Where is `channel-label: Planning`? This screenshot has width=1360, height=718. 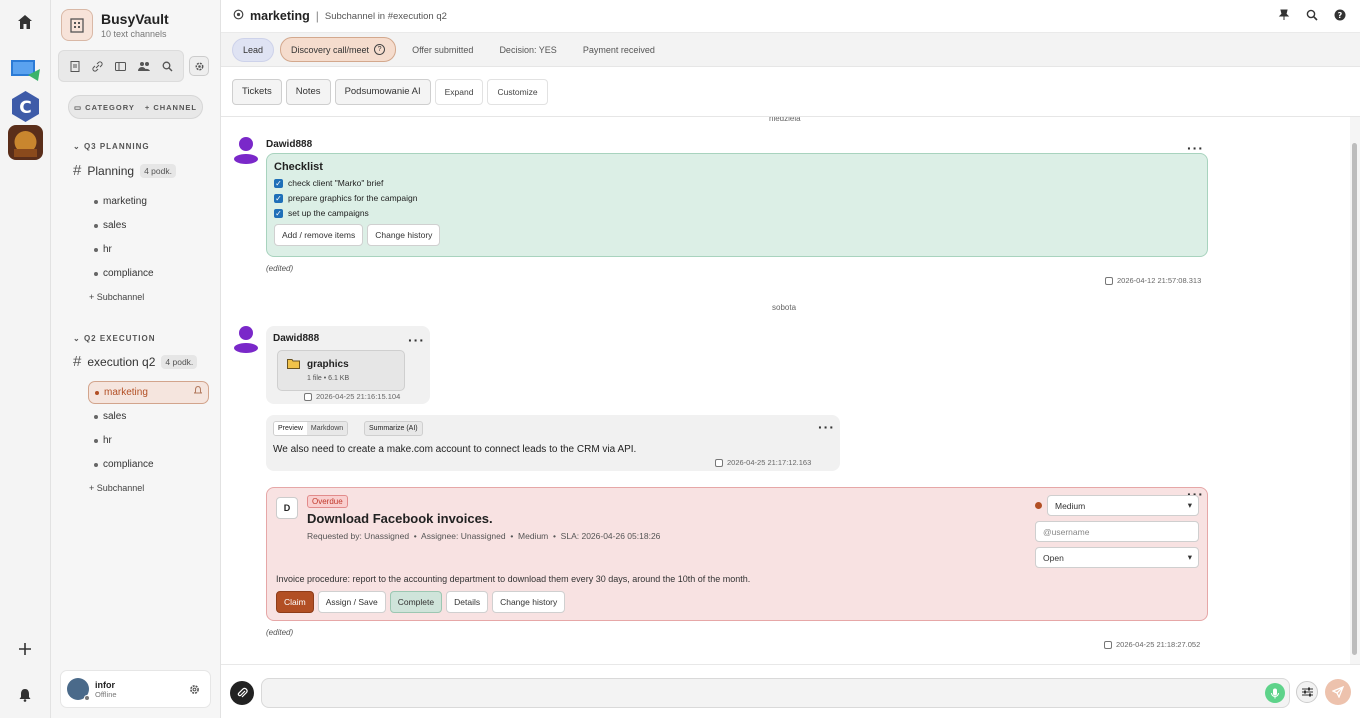
channel-label: Planning is located at coordinates (111, 170).